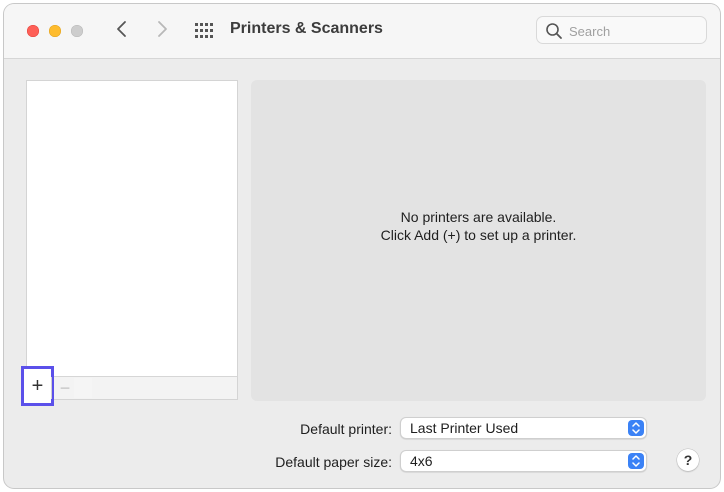 This screenshot has width=724, height=492. Describe the element at coordinates (634, 31) in the screenshot. I see `search-input` at that location.